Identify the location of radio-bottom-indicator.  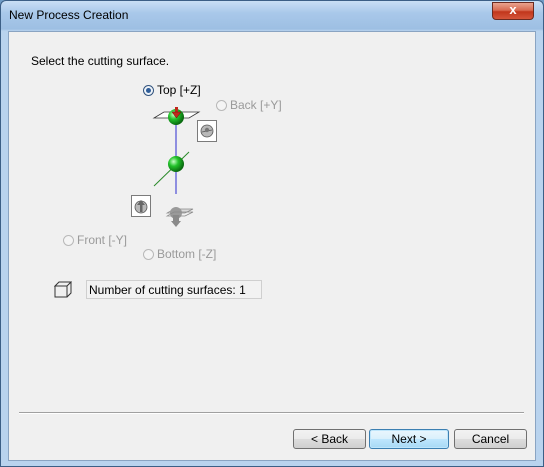
(148, 254).